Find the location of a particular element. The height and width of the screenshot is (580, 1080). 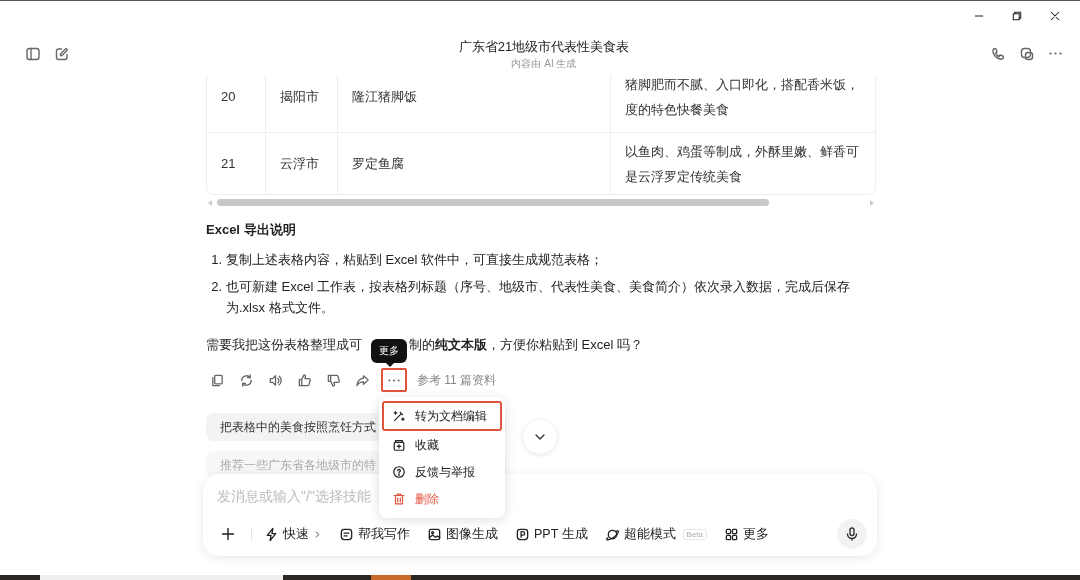

speaker-icon is located at coordinates (275, 380).